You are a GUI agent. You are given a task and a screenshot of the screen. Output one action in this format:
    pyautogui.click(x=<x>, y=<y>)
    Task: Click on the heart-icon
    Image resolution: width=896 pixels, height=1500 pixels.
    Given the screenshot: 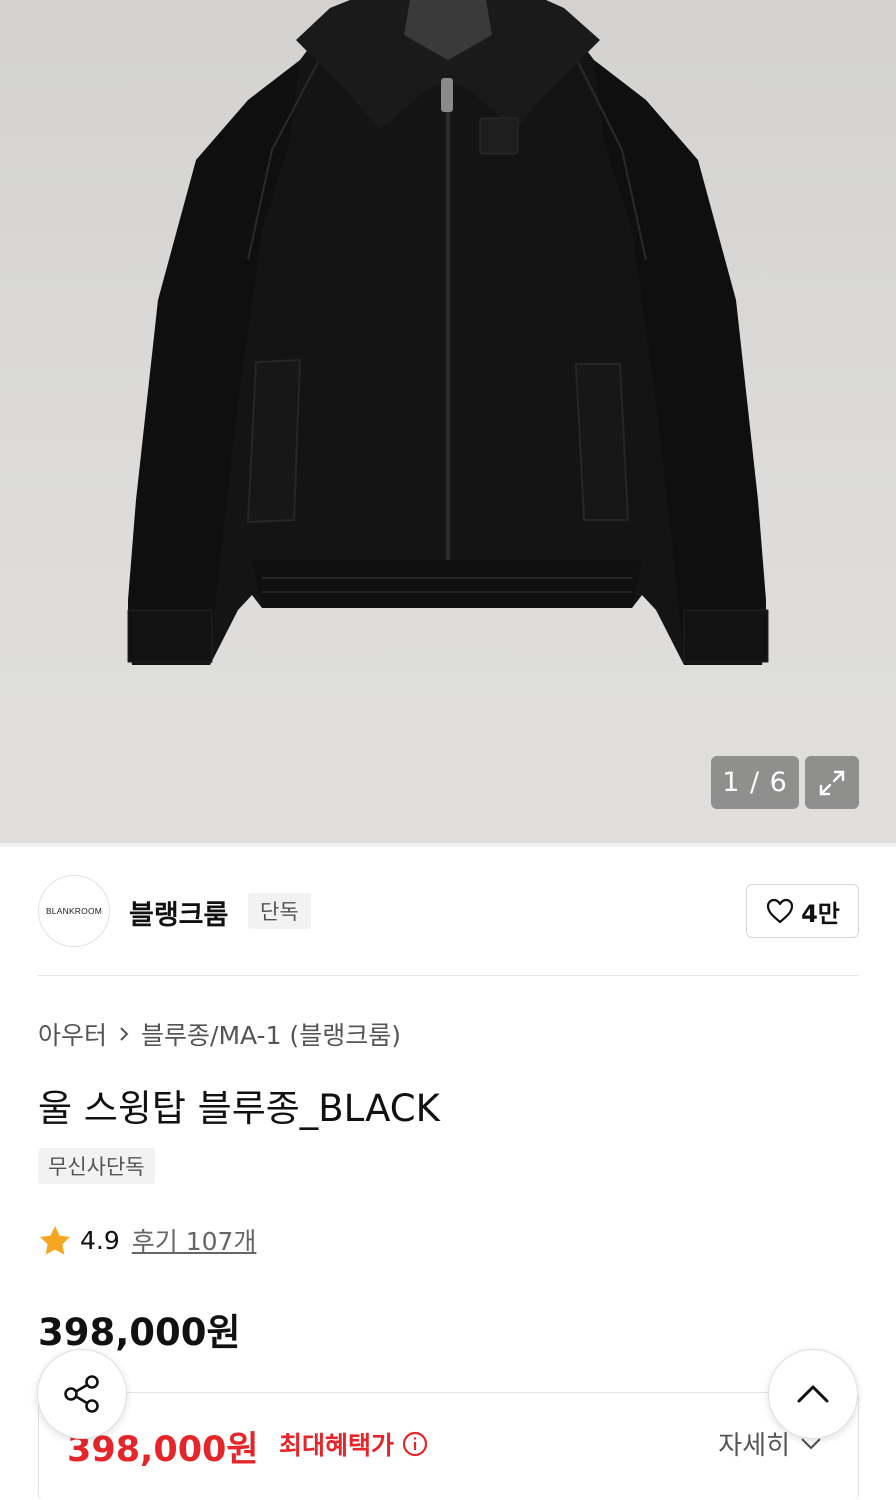 What is the action you would take?
    pyautogui.click(x=780, y=911)
    